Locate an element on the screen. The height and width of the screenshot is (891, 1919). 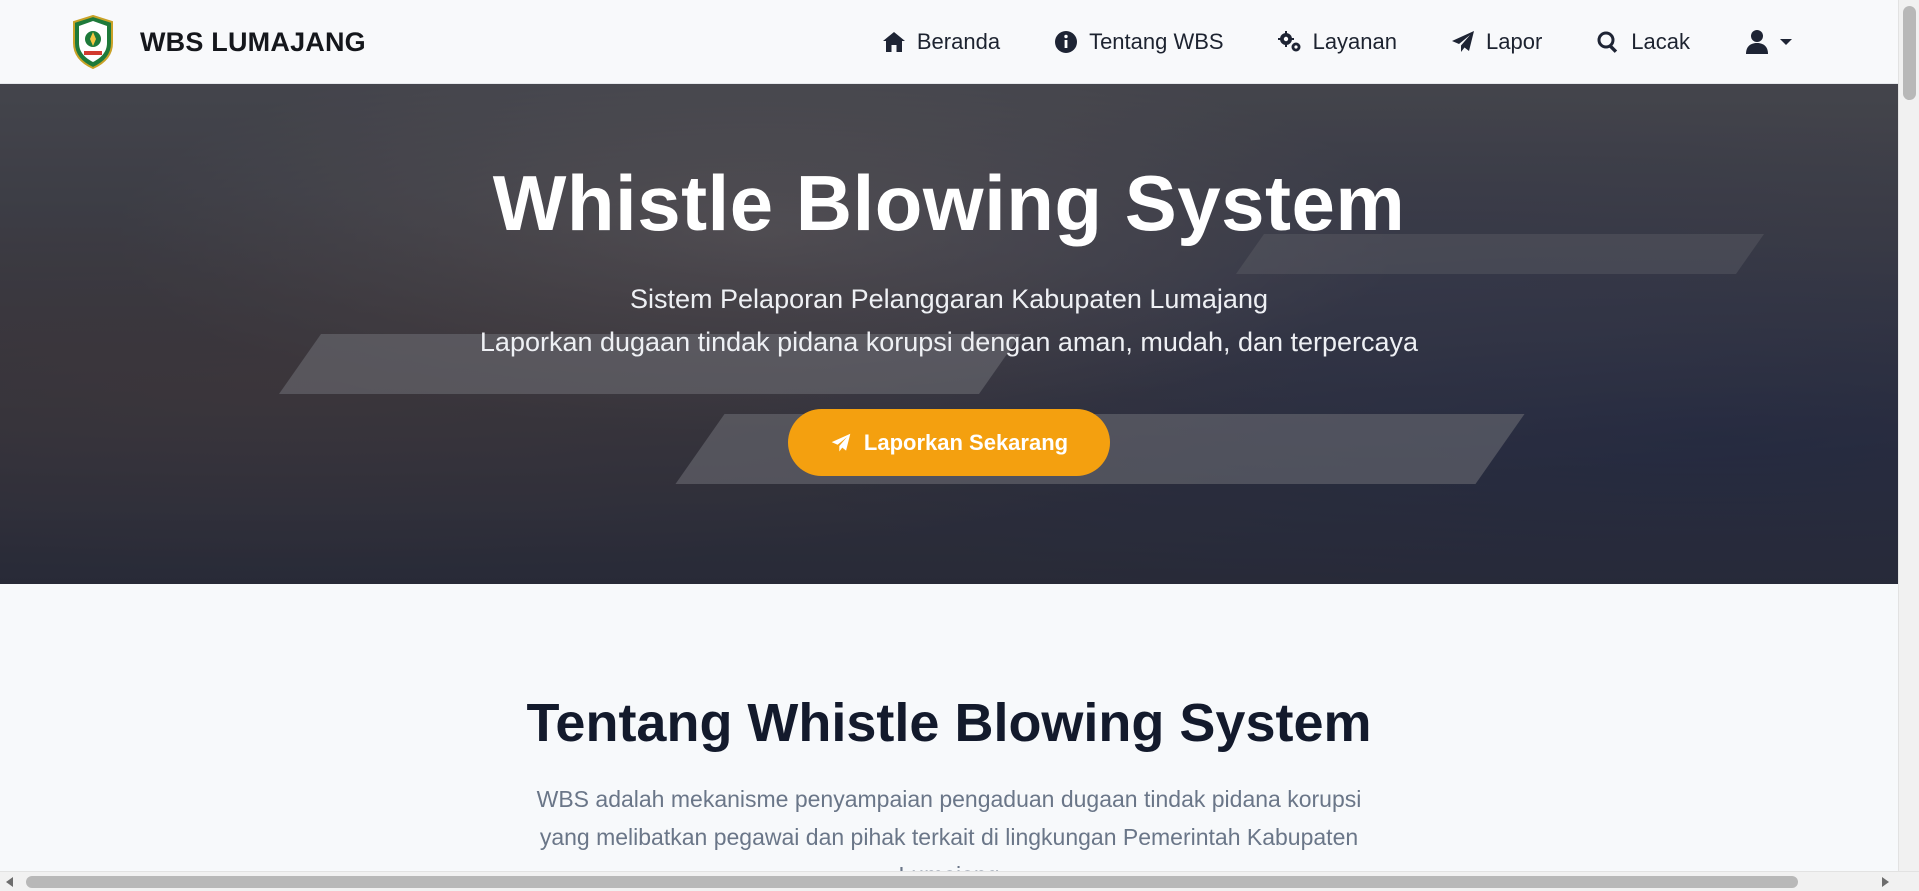
report-now-button: Laporkan Sekarang is located at coordinates (949, 442).